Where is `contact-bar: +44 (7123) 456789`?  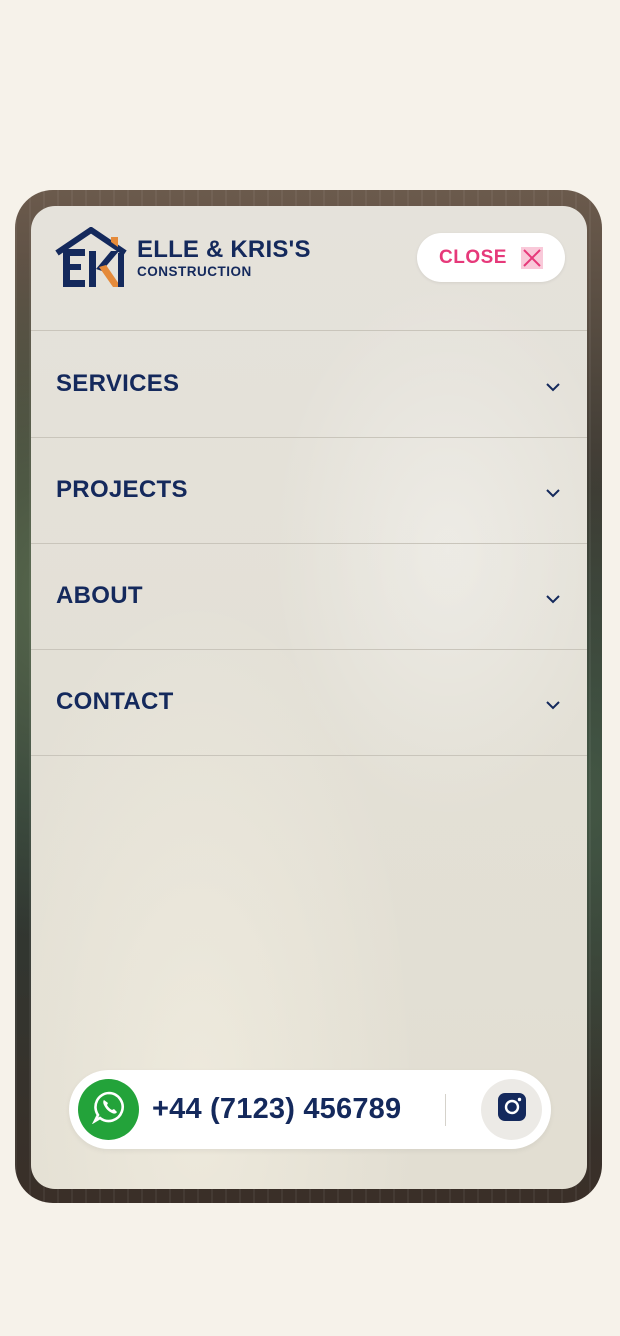
contact-bar: +44 (7123) 456789 is located at coordinates (310, 1109).